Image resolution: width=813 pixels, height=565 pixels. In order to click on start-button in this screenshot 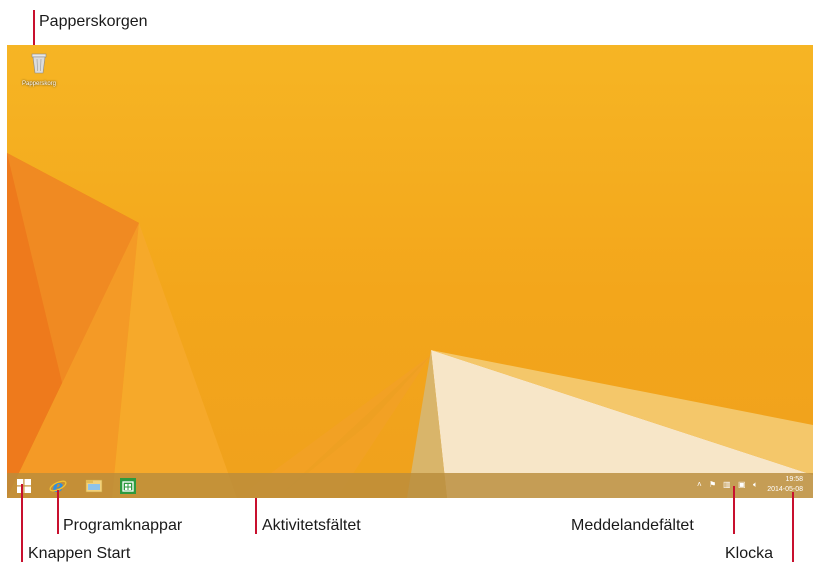, I will do `click(24, 485)`.